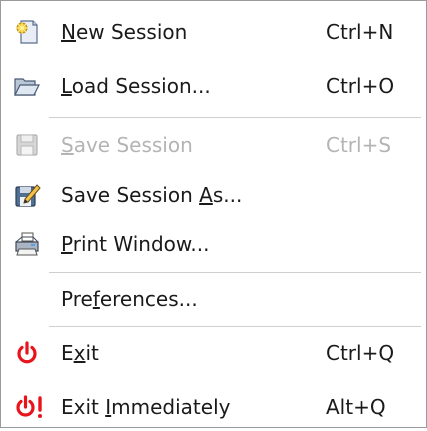  Describe the element at coordinates (146, 407) in the screenshot. I see `menu-item-label: Exit Immediately` at that location.